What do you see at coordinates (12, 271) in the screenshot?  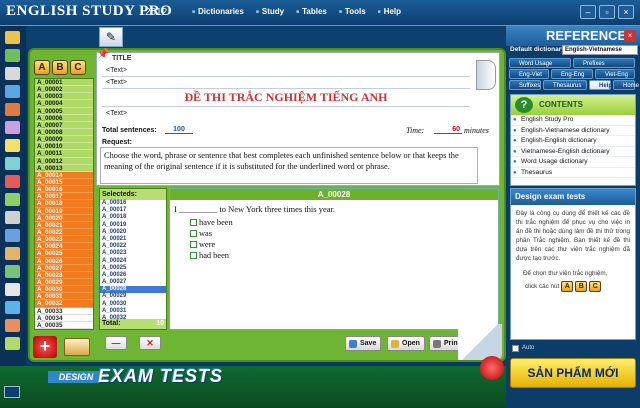 I see `exam-tool-icon` at bounding box center [12, 271].